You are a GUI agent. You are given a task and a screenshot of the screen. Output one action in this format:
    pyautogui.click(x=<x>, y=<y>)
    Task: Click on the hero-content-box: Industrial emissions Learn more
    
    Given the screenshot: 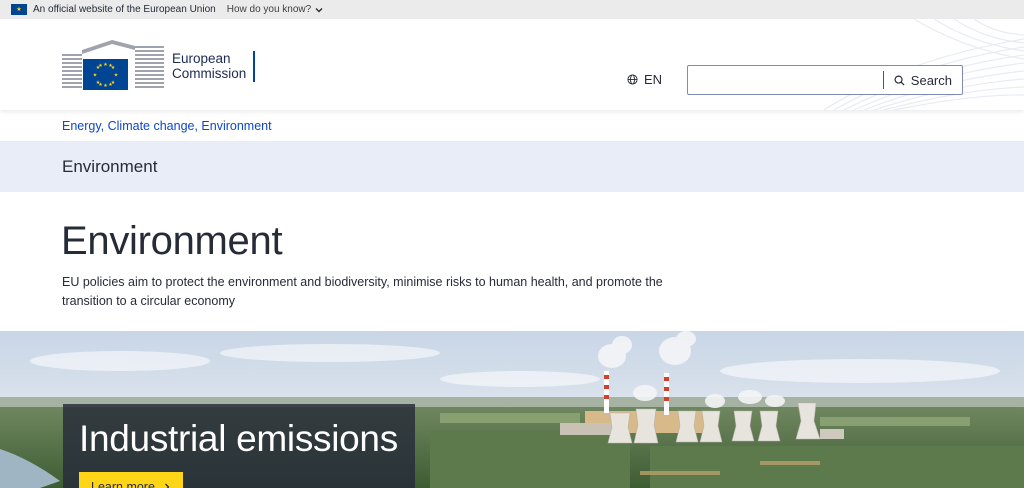 What is the action you would take?
    pyautogui.click(x=239, y=446)
    